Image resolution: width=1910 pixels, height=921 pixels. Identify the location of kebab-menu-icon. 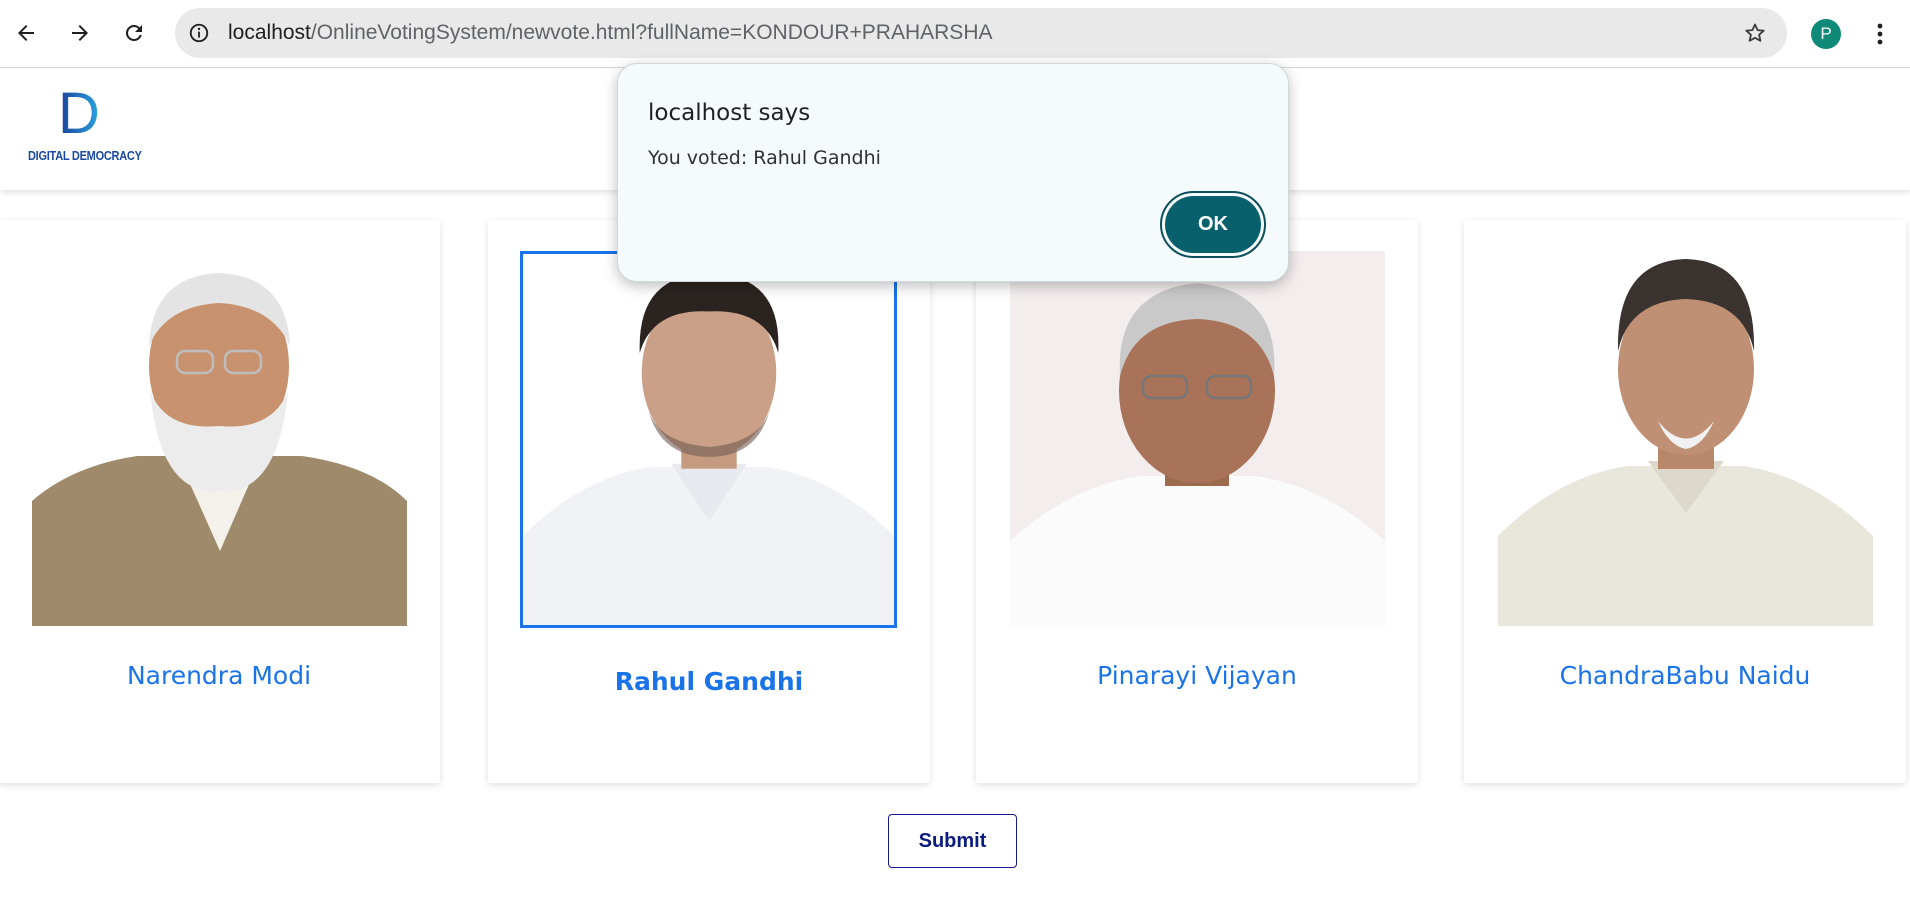
(1880, 34).